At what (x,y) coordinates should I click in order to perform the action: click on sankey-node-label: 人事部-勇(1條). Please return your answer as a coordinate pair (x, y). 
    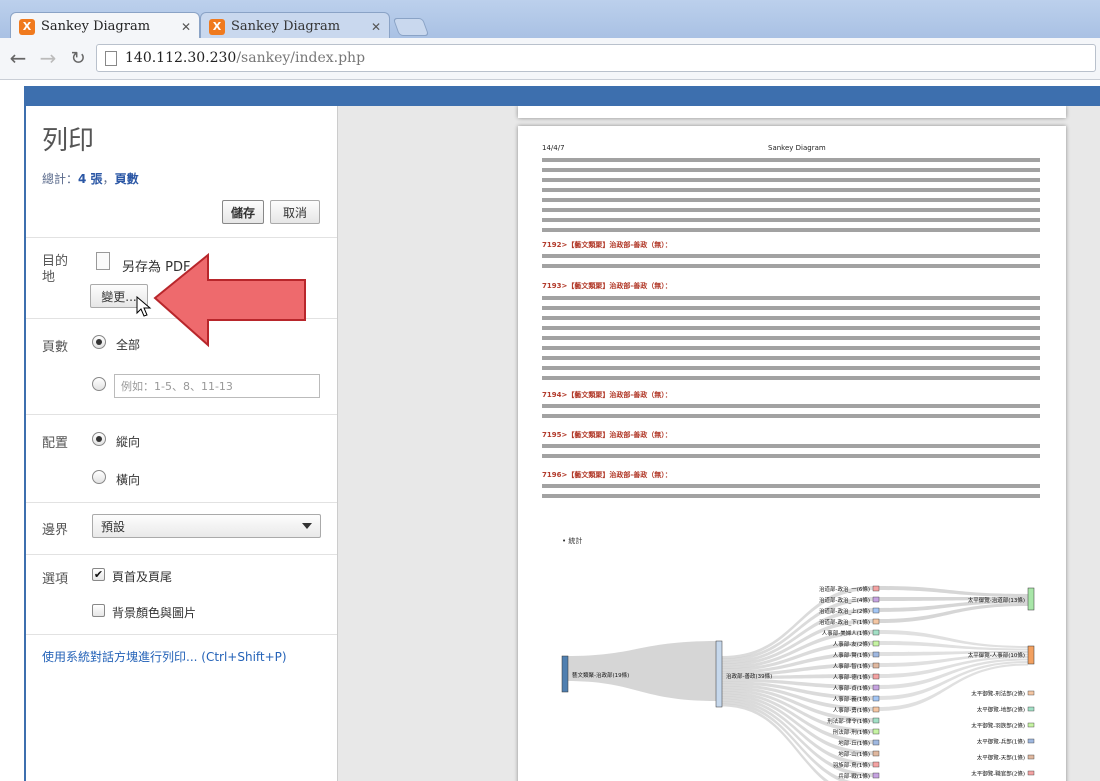
    Looking at the image, I should click on (851, 710).